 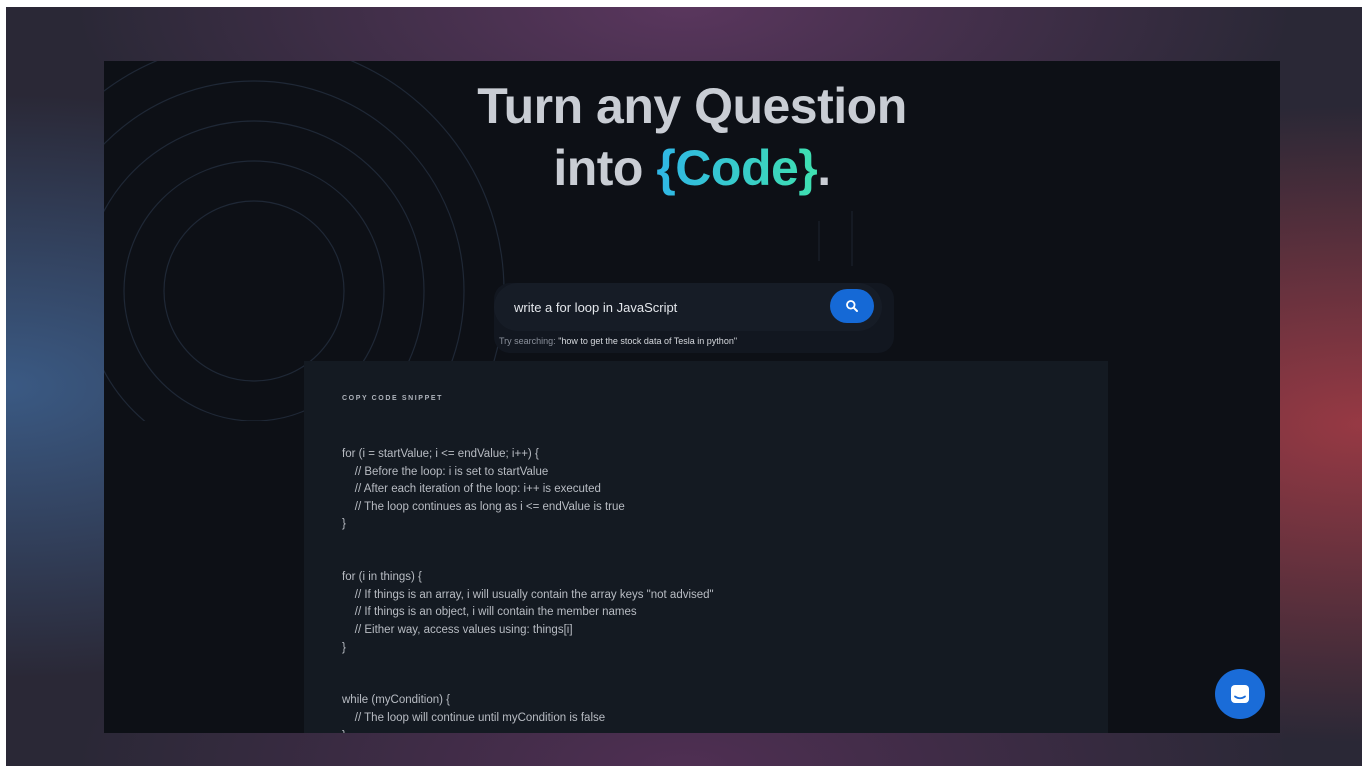 I want to click on chat-widget-button, so click(x=1240, y=694).